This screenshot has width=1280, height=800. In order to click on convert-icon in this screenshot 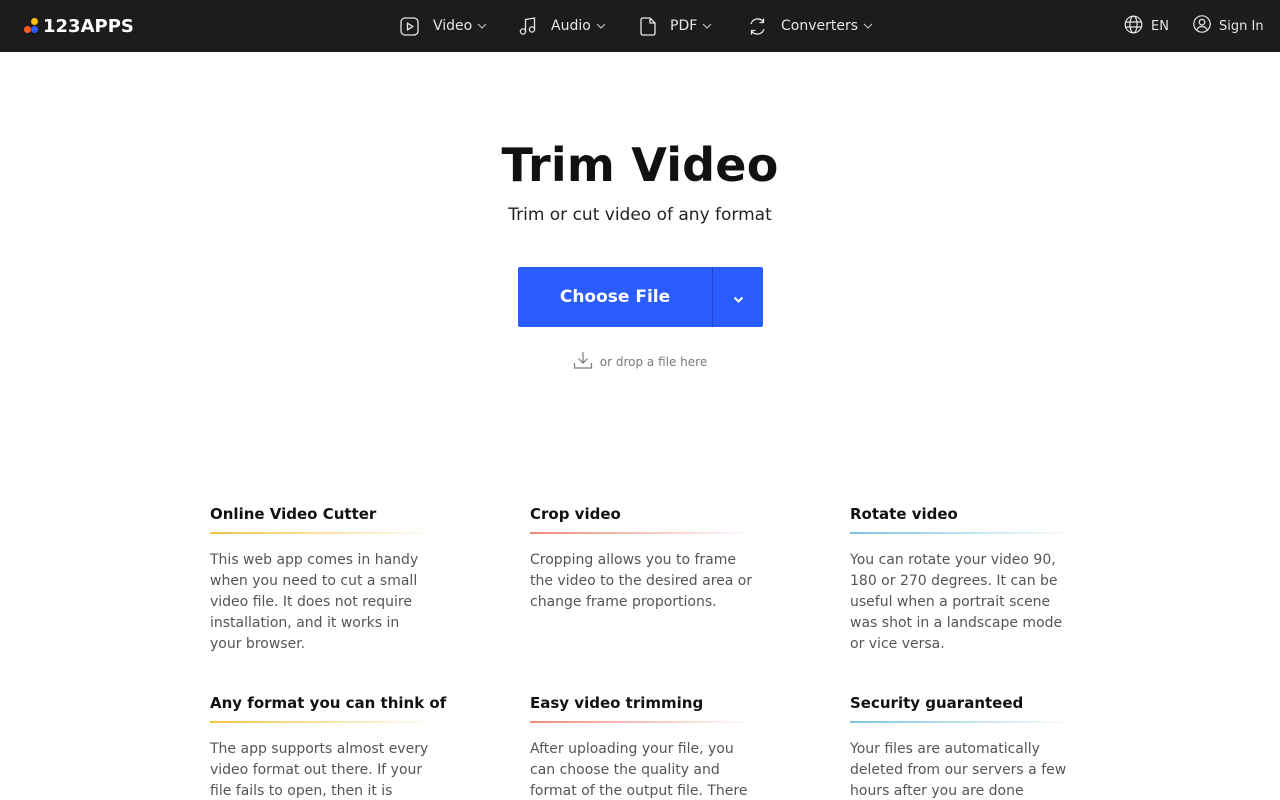, I will do `click(757, 26)`.